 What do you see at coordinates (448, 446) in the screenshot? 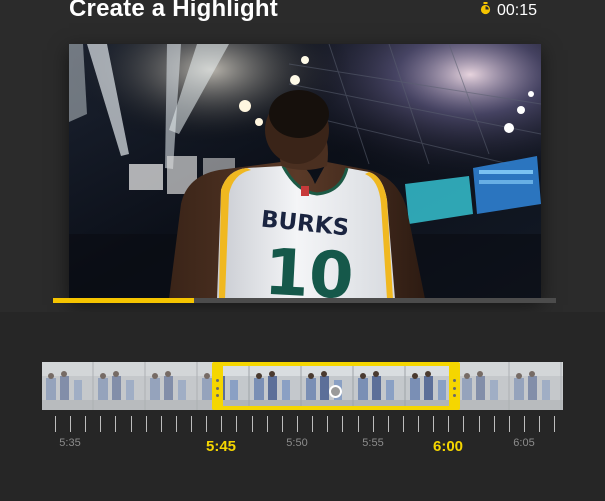
I see `selection-time-label: 6:00` at bounding box center [448, 446].